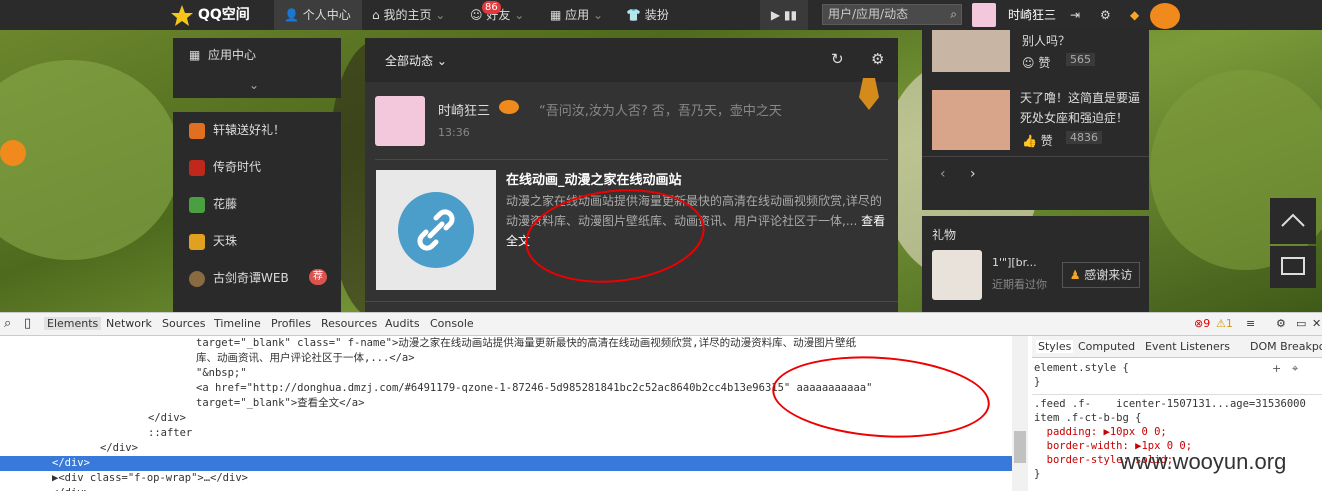  I want to click on tab-profiles: Profiles, so click(291, 323).